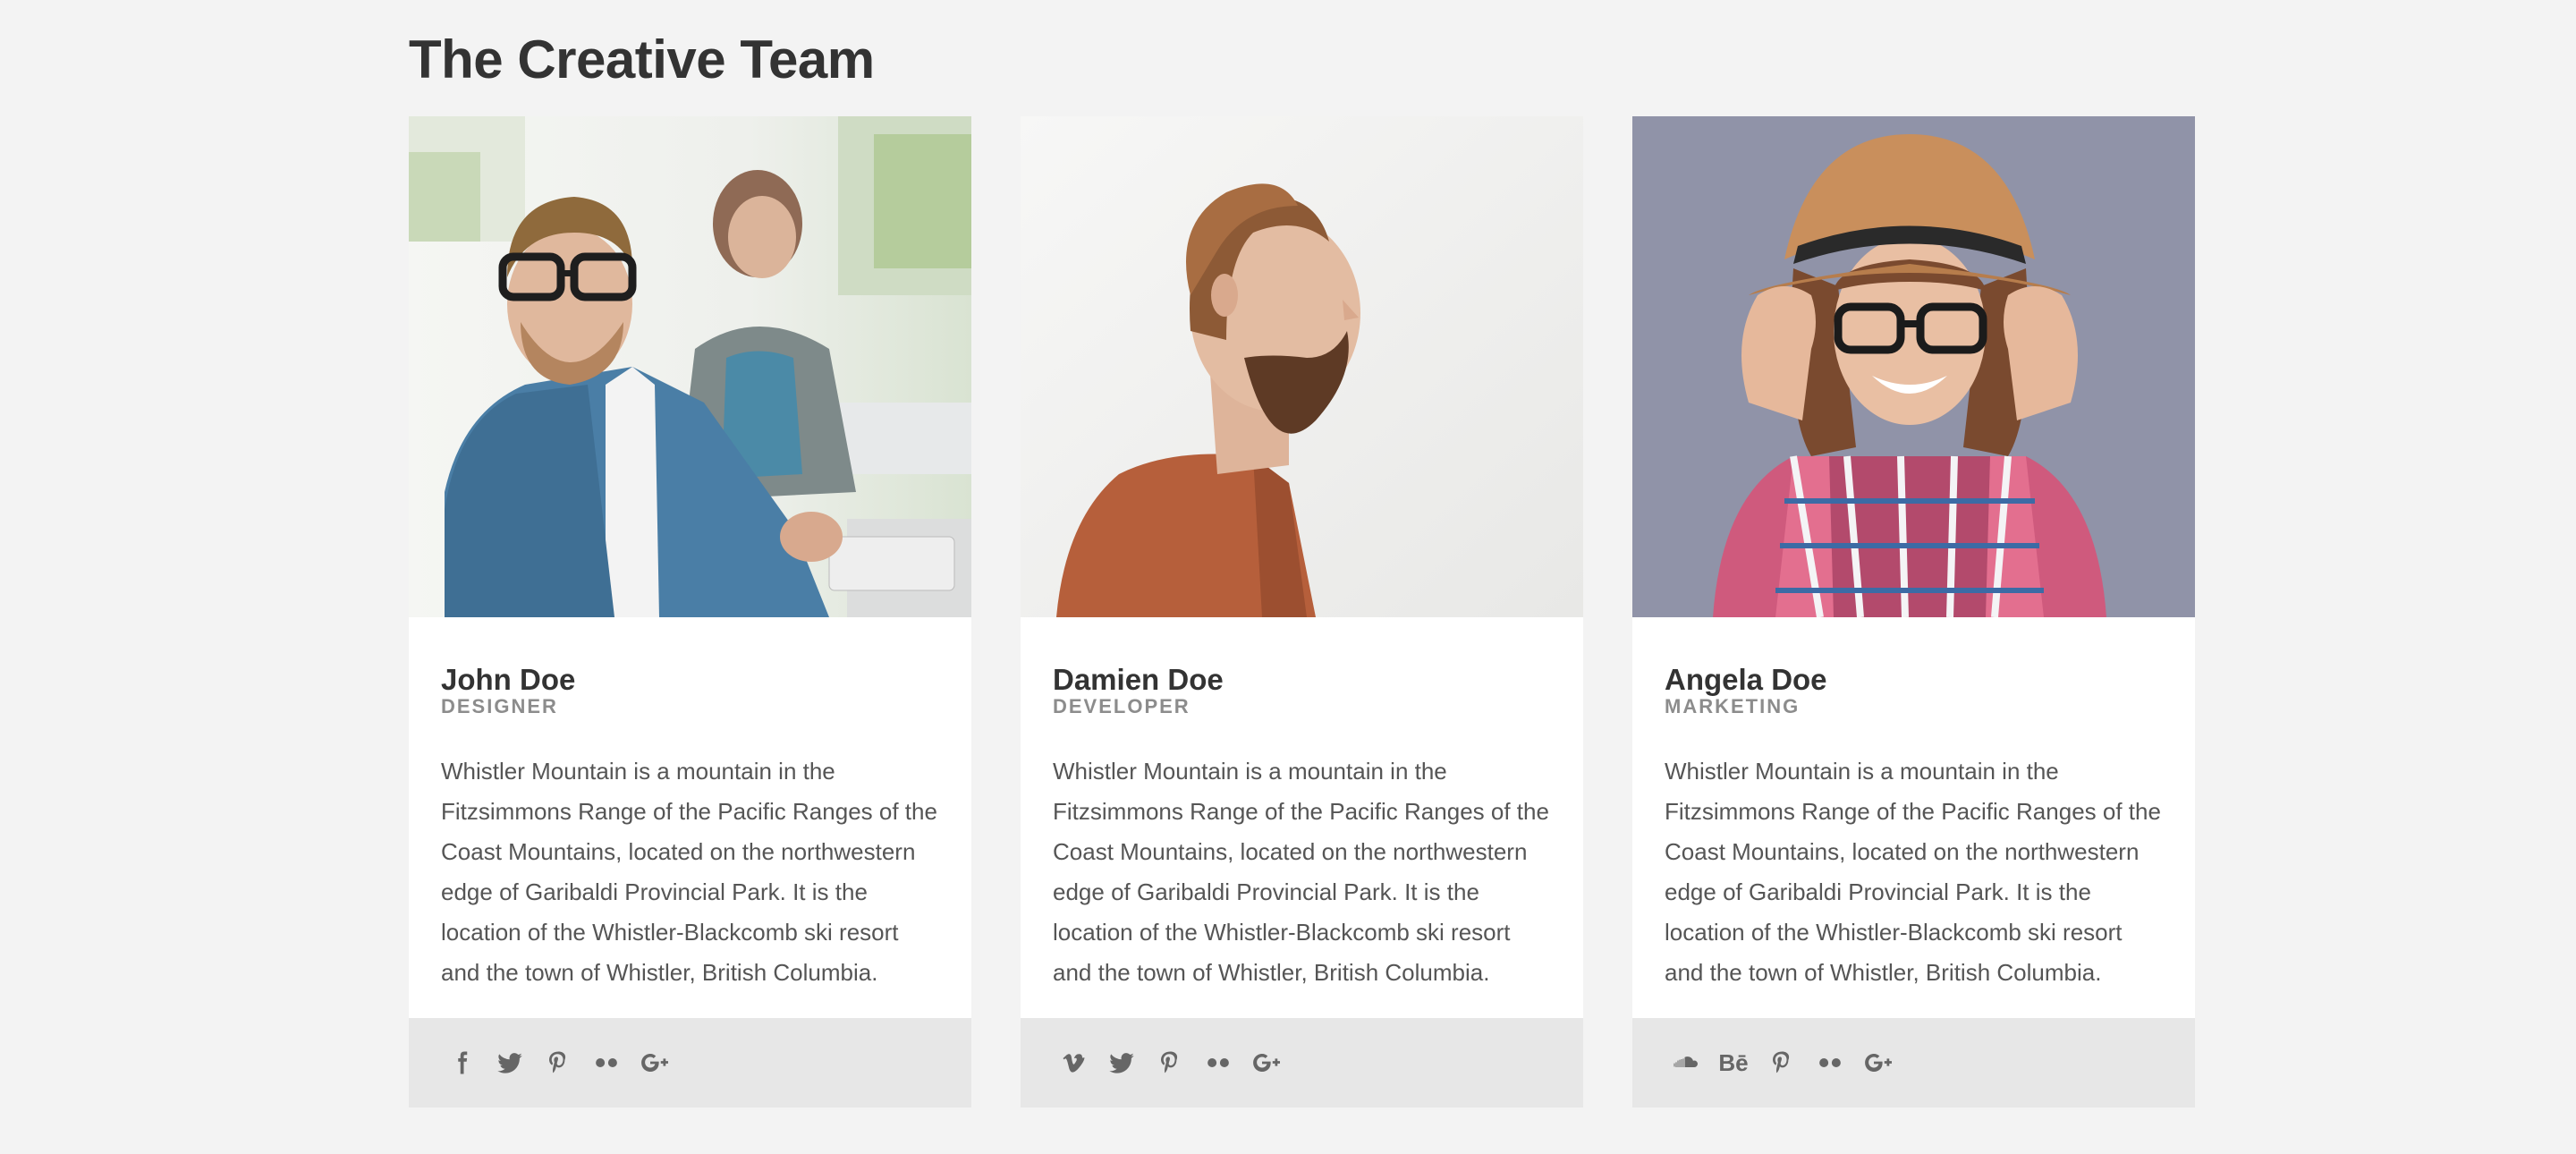 Image resolution: width=2576 pixels, height=1154 pixels. Describe the element at coordinates (1733, 706) in the screenshot. I see `member-role: MARKETING` at that location.